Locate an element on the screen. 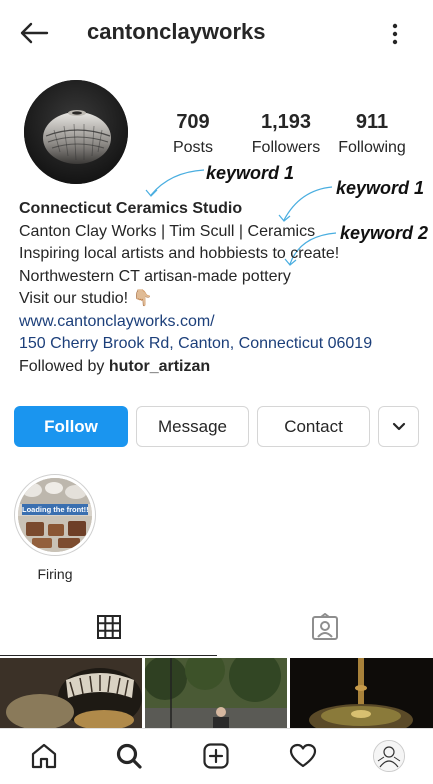 Image resolution: width=433 pixels, height=784 pixels. nav-avatar-image is located at coordinates (389, 756).